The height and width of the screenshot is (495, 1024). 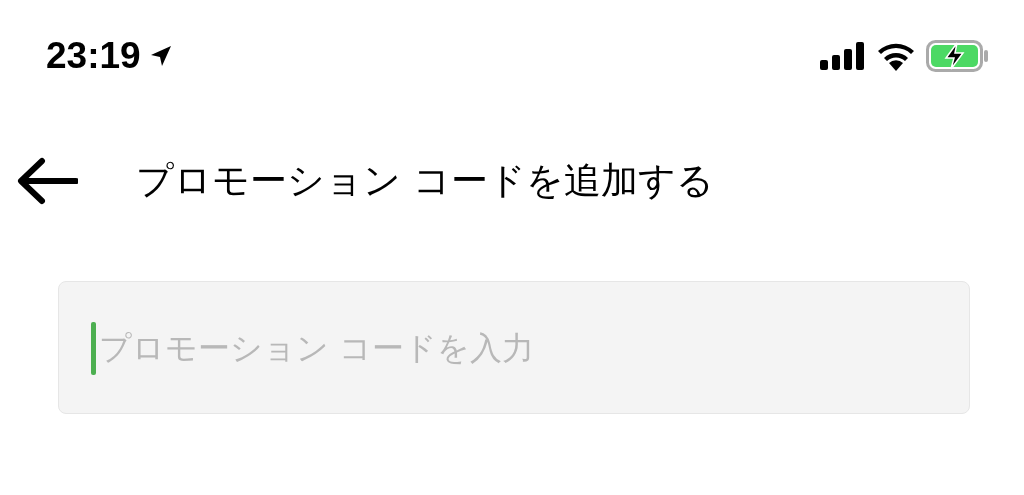 What do you see at coordinates (843, 56) in the screenshot?
I see `signal-icon` at bounding box center [843, 56].